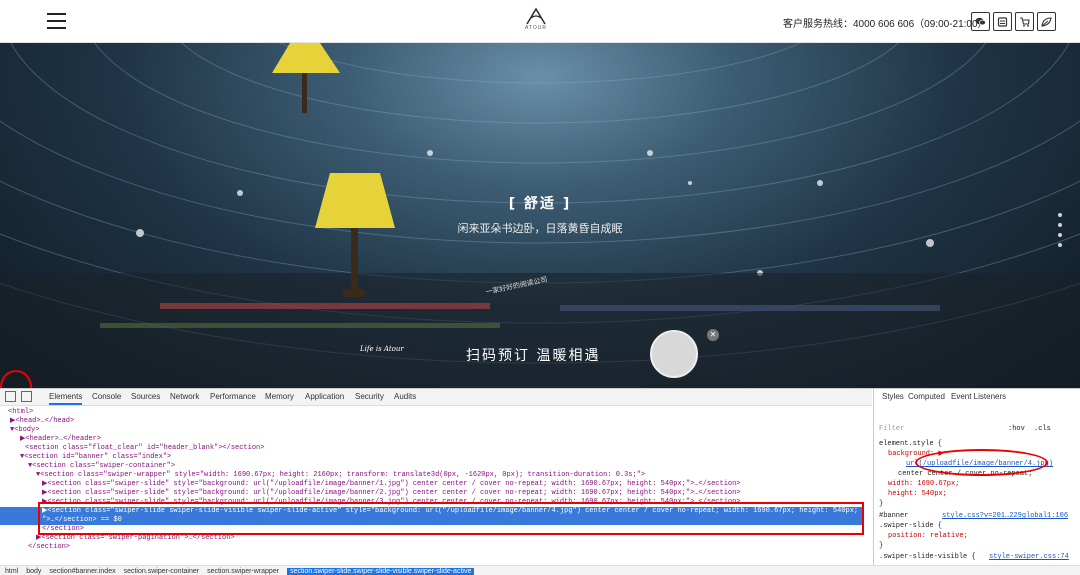 The width and height of the screenshot is (1080, 575). What do you see at coordinates (928, 536) in the screenshot?
I see `style-prop: position: relative;` at bounding box center [928, 536].